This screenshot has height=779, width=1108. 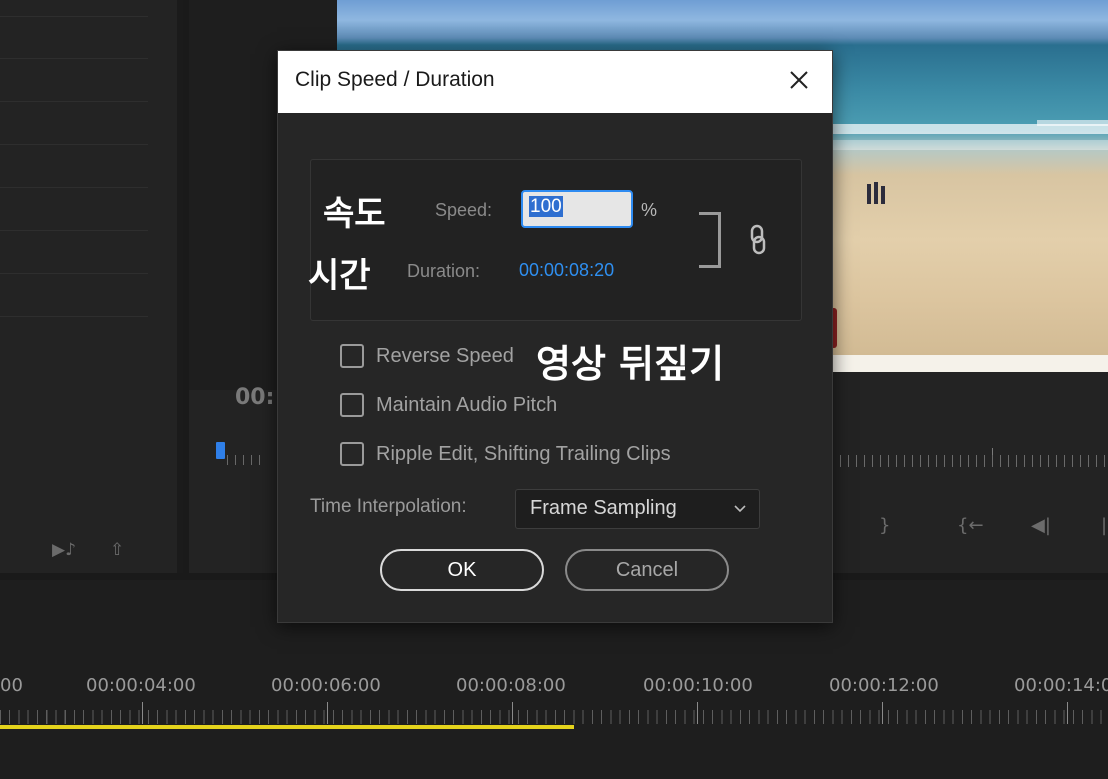 I want to click on ripple-edit-checkbox: Ripple Edit, Shifting Trailing Clips, so click(x=505, y=454).